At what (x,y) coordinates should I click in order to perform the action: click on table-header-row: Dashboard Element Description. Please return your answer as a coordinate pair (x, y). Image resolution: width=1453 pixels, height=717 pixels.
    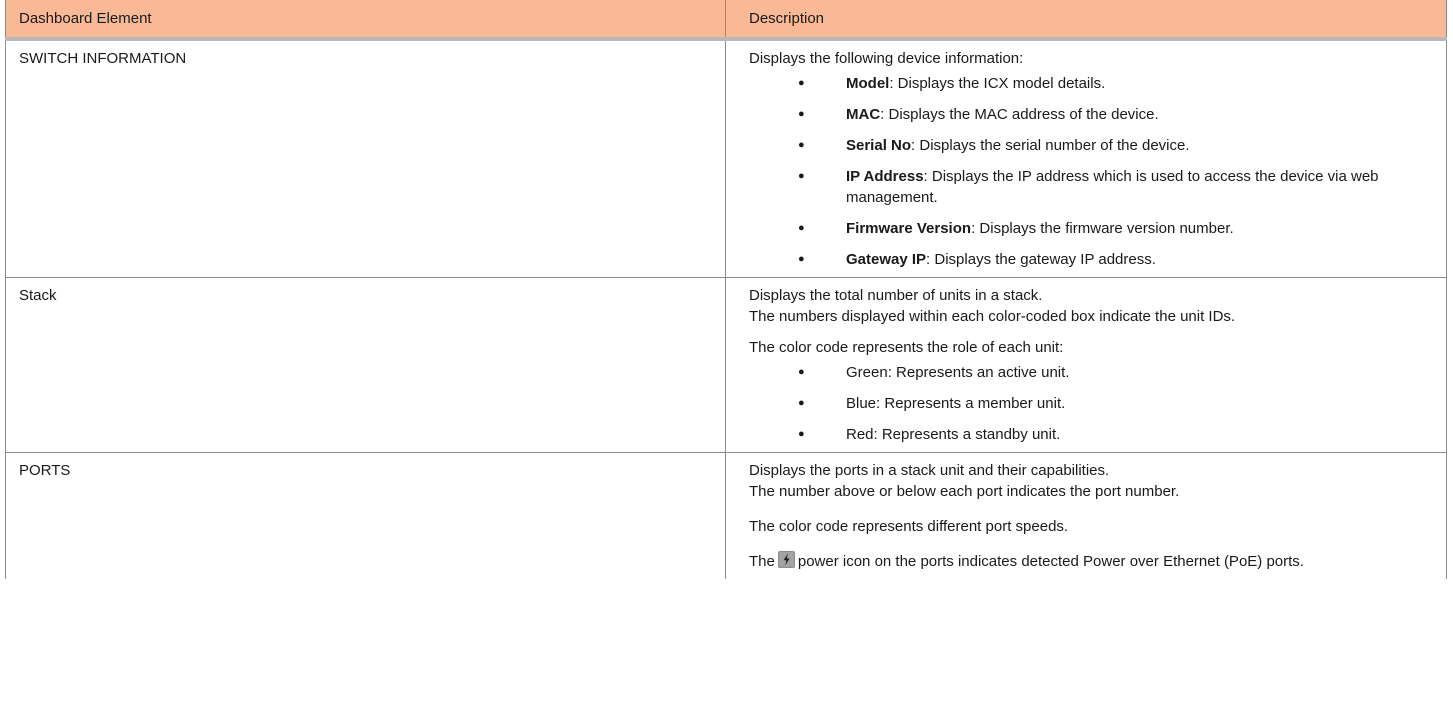
    Looking at the image, I should click on (726, 20).